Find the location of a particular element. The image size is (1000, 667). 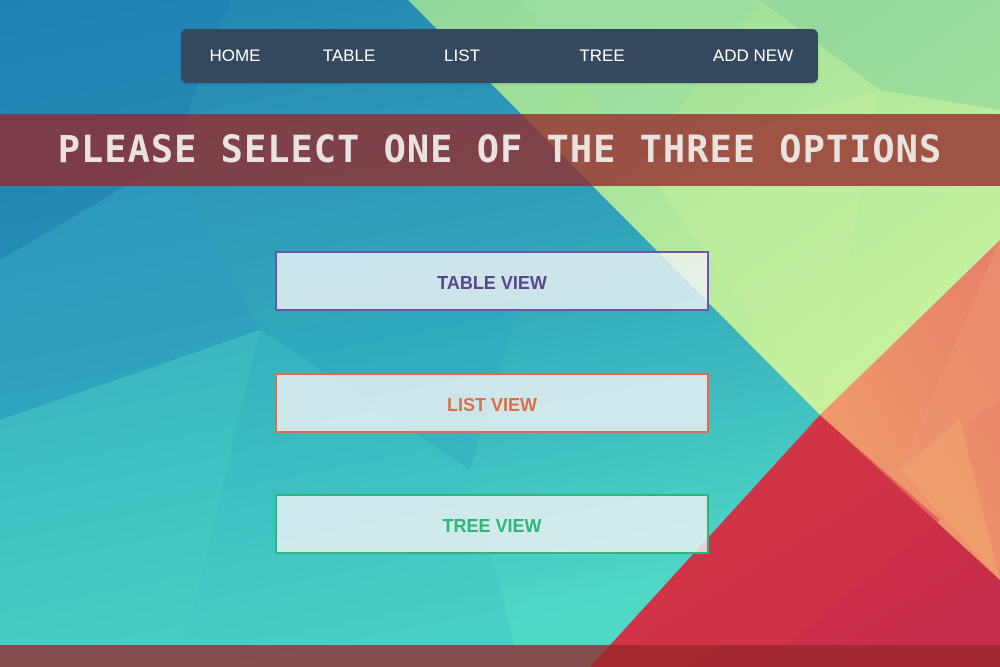

tree-view-button: TREE VIEW is located at coordinates (492, 524).